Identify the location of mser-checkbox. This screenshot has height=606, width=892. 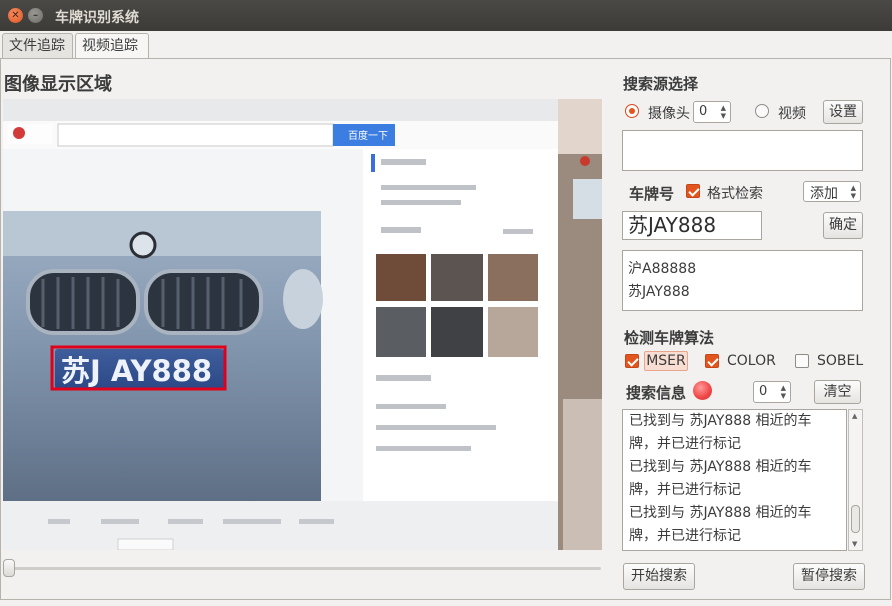
(632, 361).